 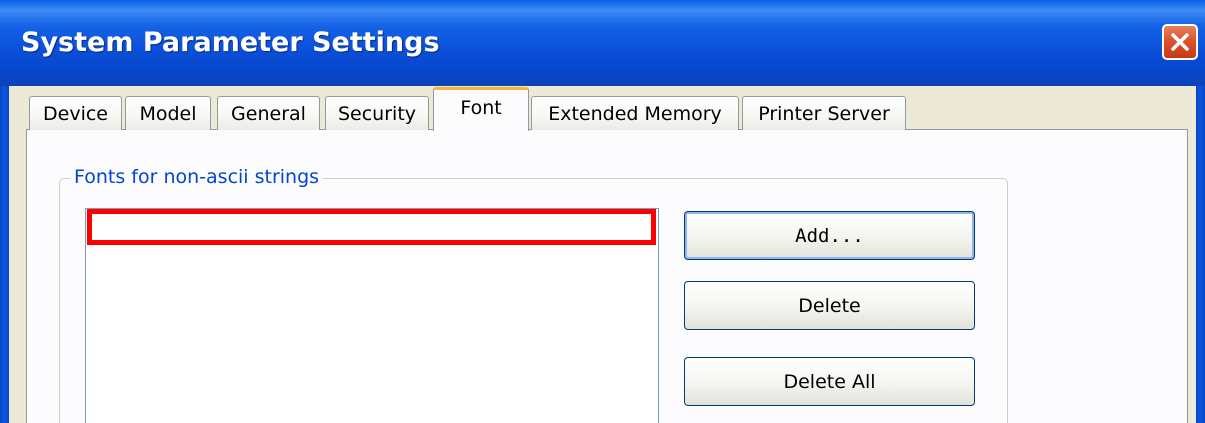 I want to click on tab-font: Font, so click(x=481, y=109).